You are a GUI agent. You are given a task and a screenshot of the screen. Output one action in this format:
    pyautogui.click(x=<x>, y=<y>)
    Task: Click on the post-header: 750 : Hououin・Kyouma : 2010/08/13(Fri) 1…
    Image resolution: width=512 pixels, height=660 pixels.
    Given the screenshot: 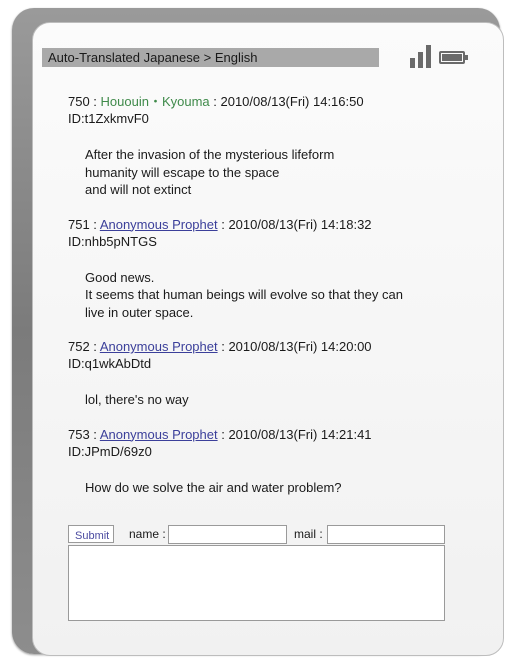 What is the action you would take?
    pyautogui.click(x=268, y=101)
    